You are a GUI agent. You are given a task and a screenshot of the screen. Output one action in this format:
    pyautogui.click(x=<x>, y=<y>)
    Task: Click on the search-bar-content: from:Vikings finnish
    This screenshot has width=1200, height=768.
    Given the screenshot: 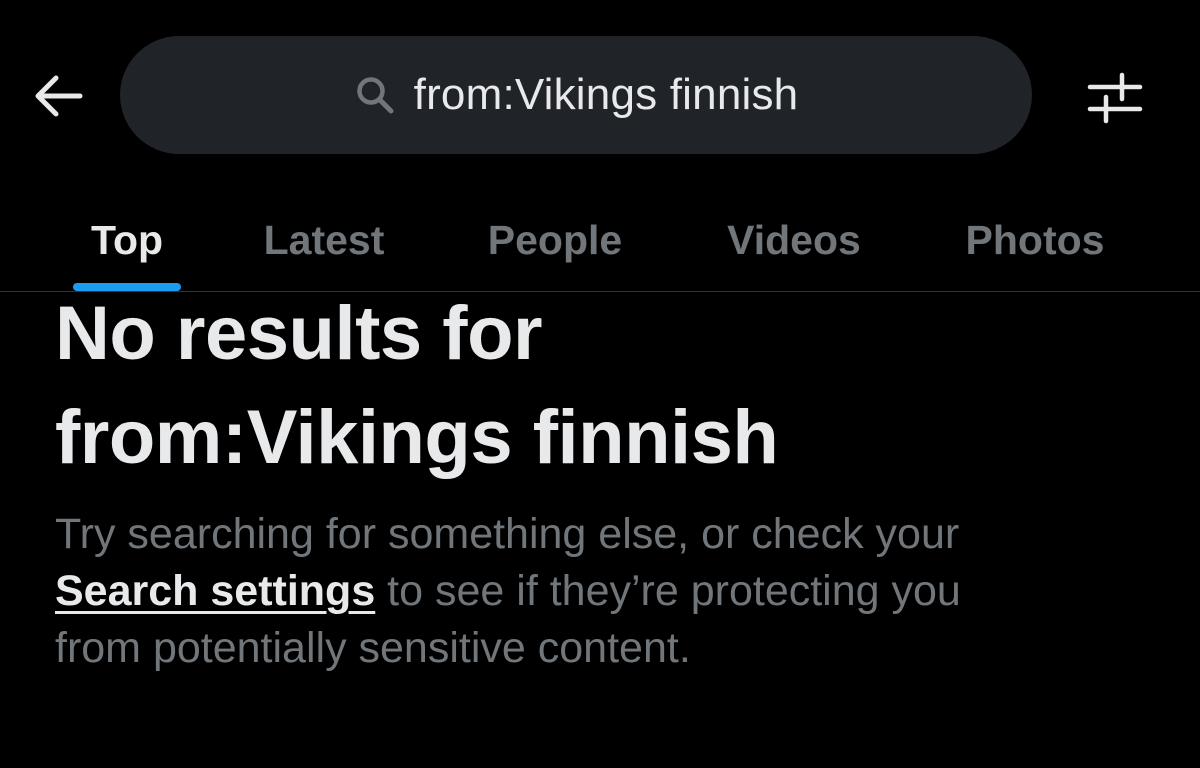 What is the action you would take?
    pyautogui.click(x=576, y=95)
    